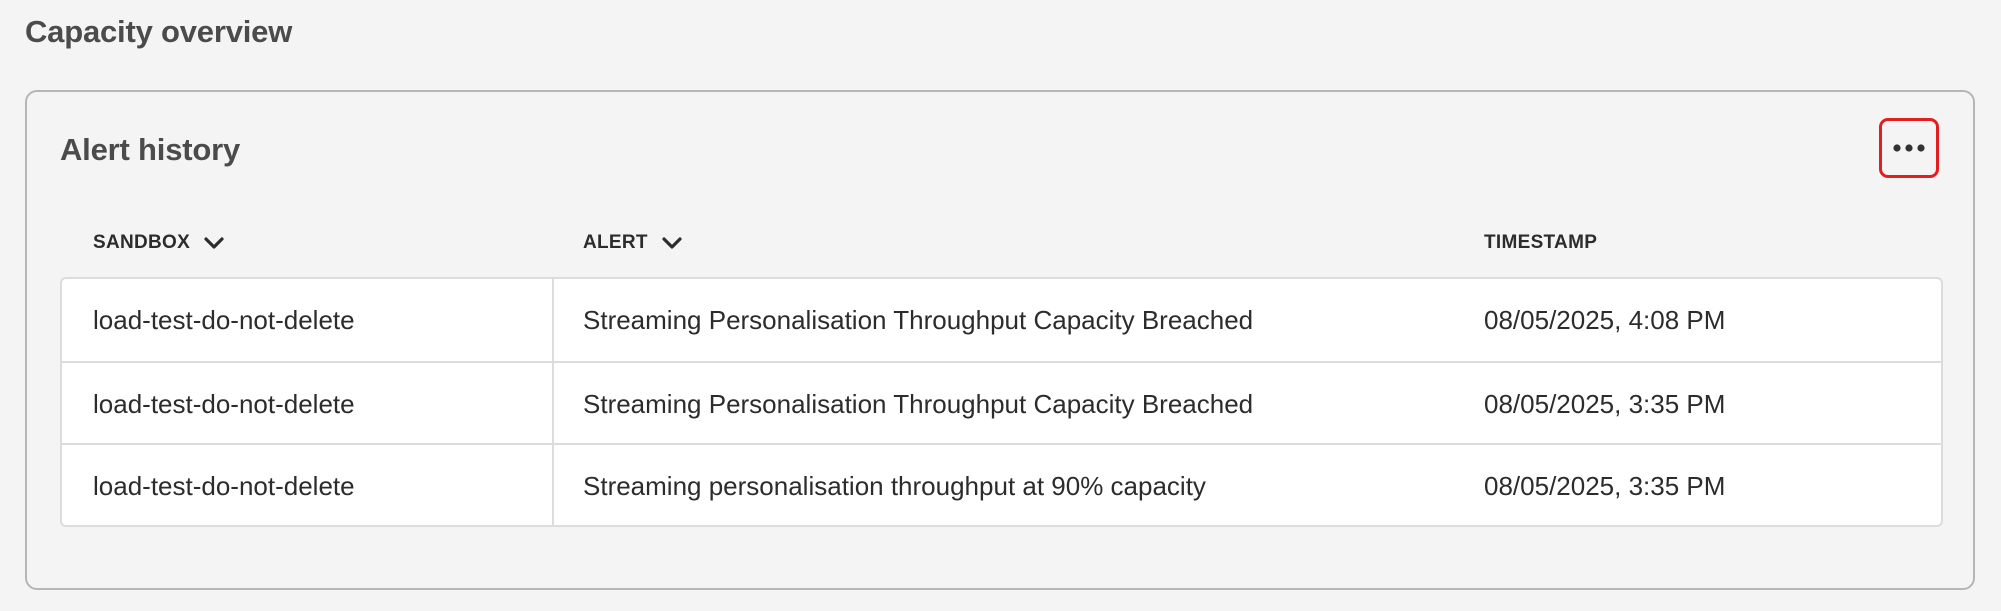  I want to click on column-header-timestamp: TIMESTAMP, so click(1540, 243).